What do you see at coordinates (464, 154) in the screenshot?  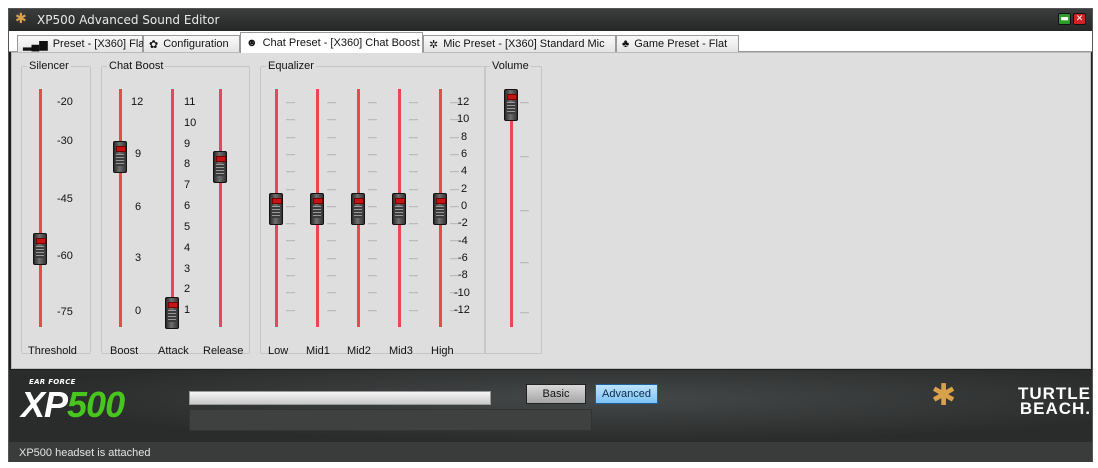 I see `eq-tick: 6` at bounding box center [464, 154].